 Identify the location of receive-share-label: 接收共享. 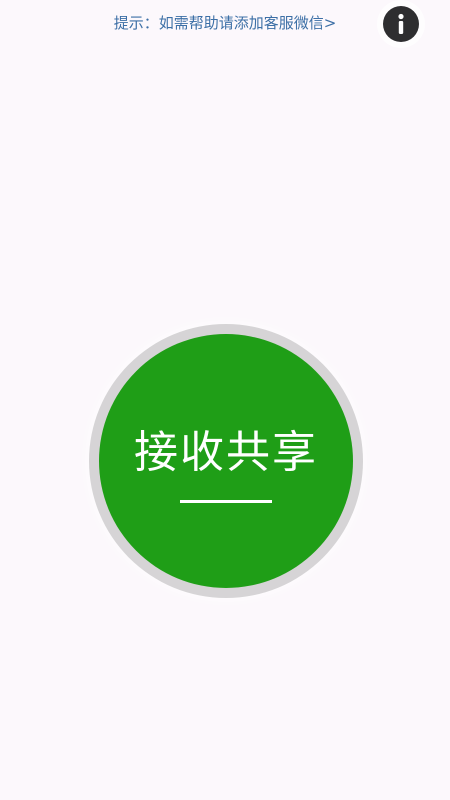
(226, 452).